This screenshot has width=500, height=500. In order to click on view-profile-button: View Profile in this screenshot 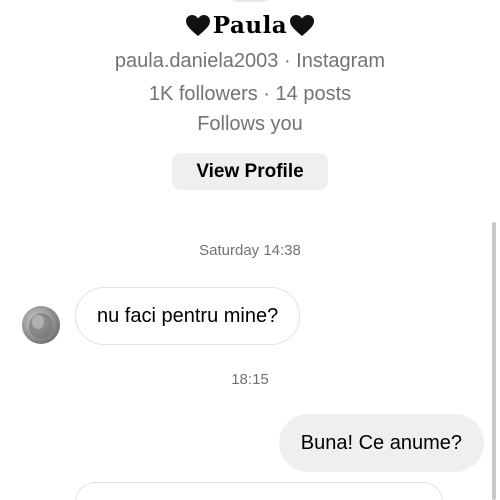, I will do `click(250, 171)`.